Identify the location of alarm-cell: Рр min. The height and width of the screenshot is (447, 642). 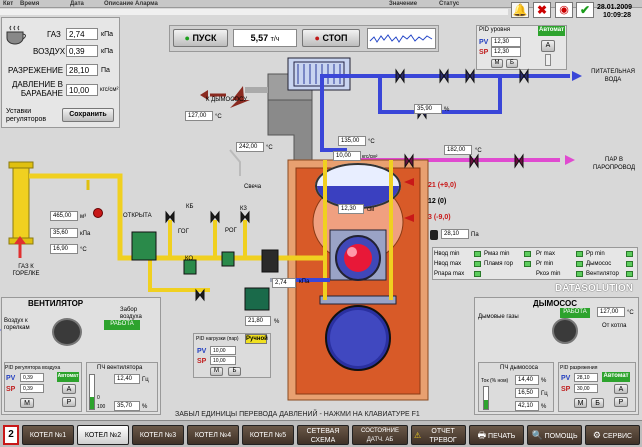
(595, 254).